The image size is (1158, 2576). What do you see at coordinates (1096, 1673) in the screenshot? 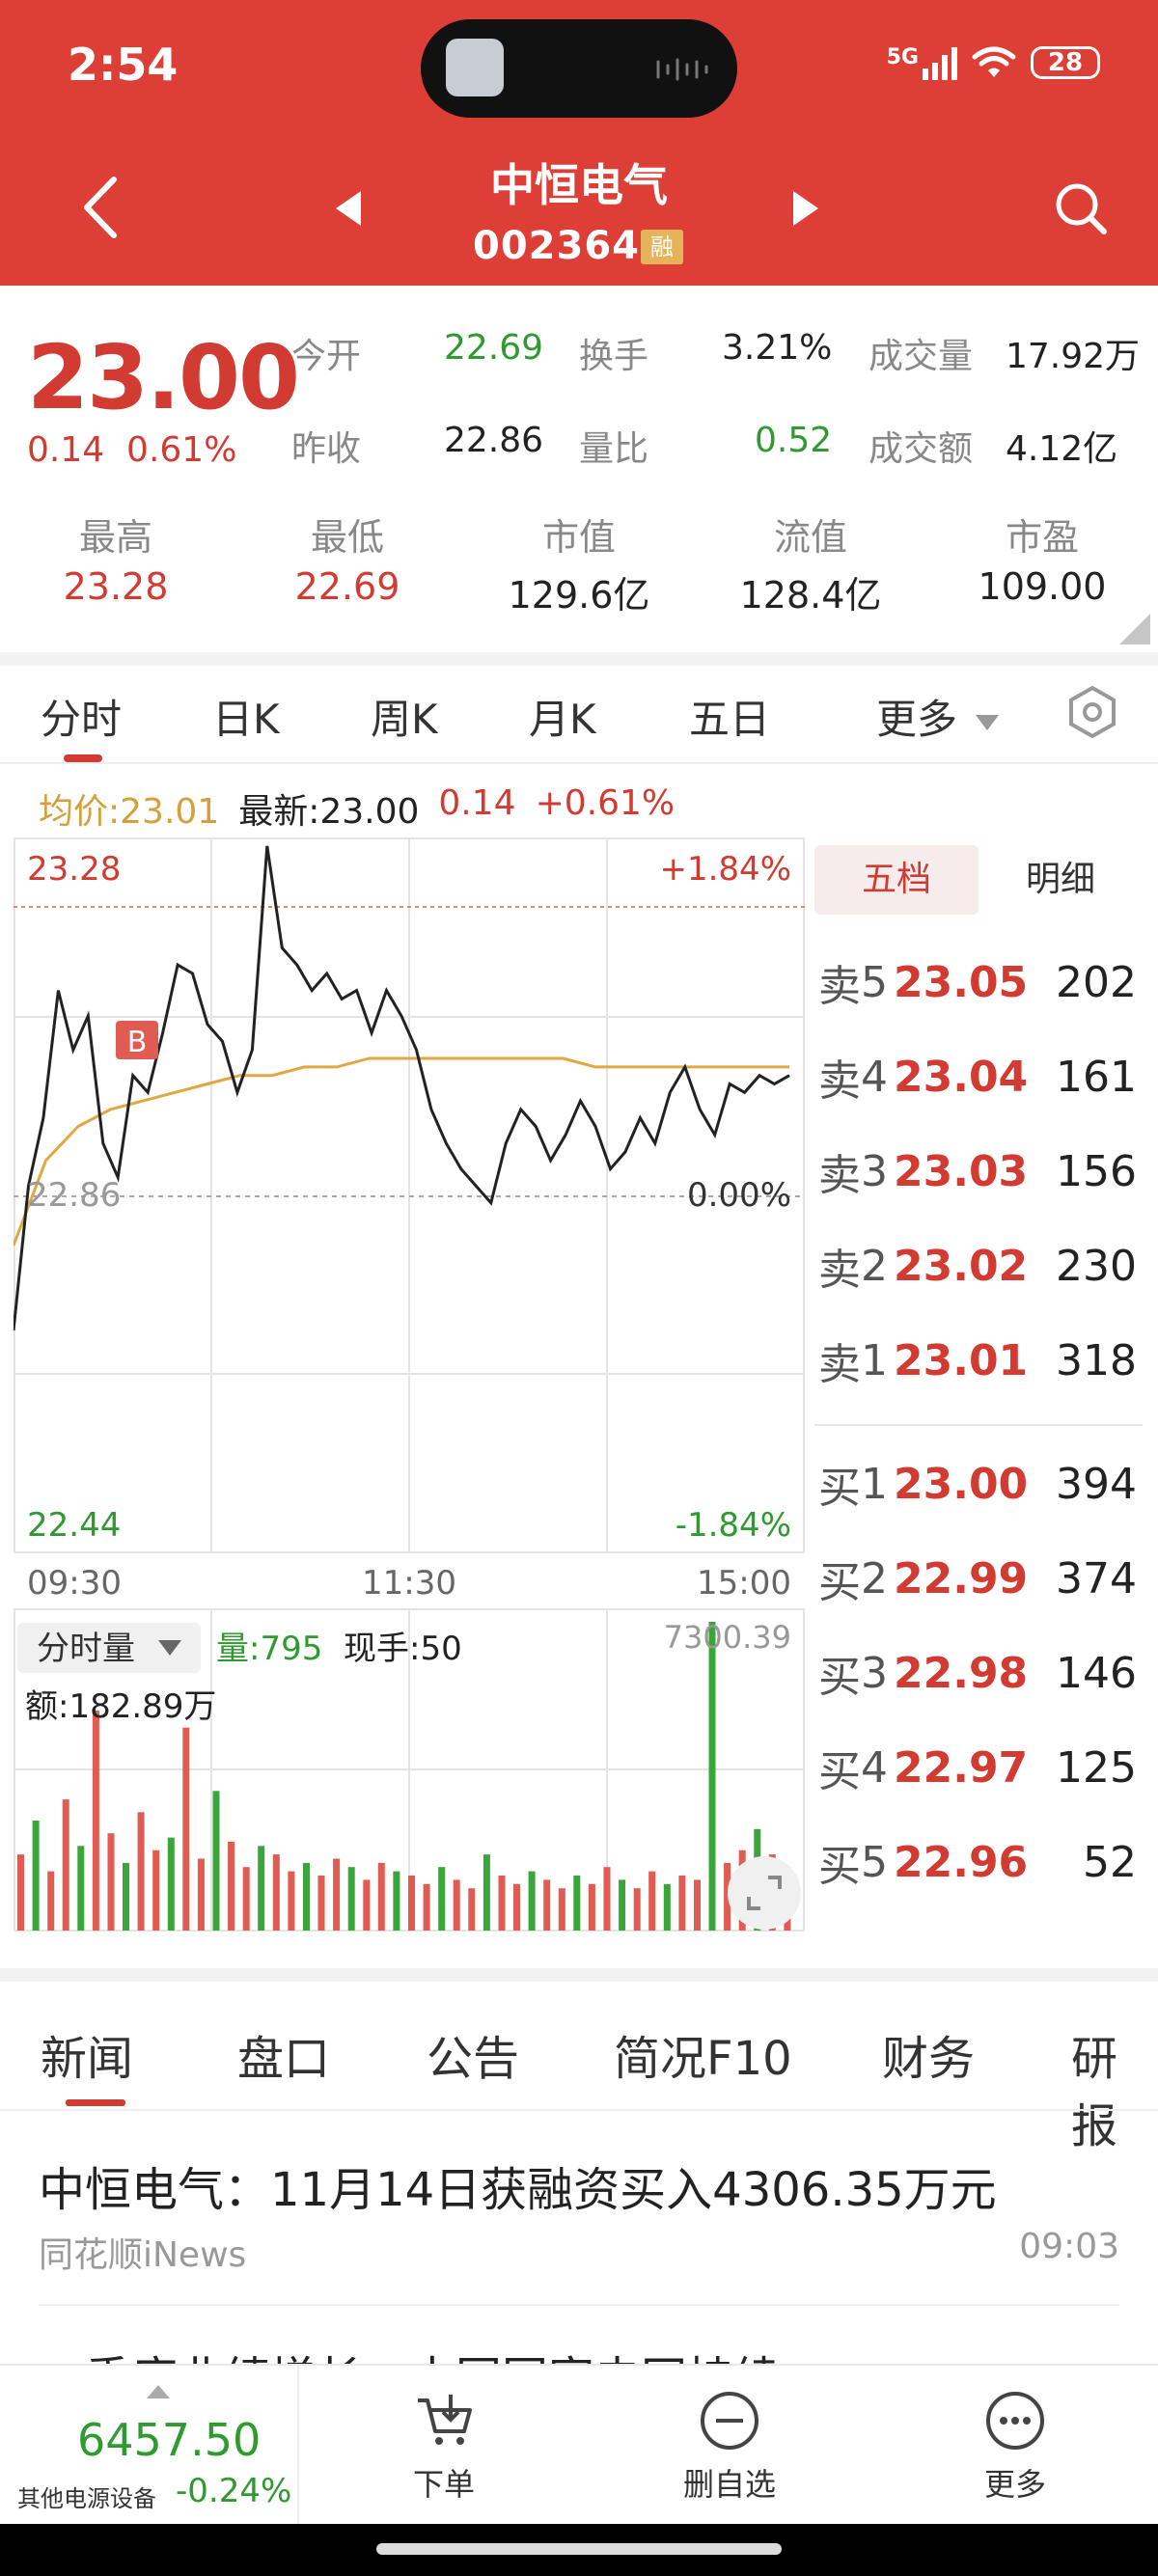
I see `bid-volume: 146` at bounding box center [1096, 1673].